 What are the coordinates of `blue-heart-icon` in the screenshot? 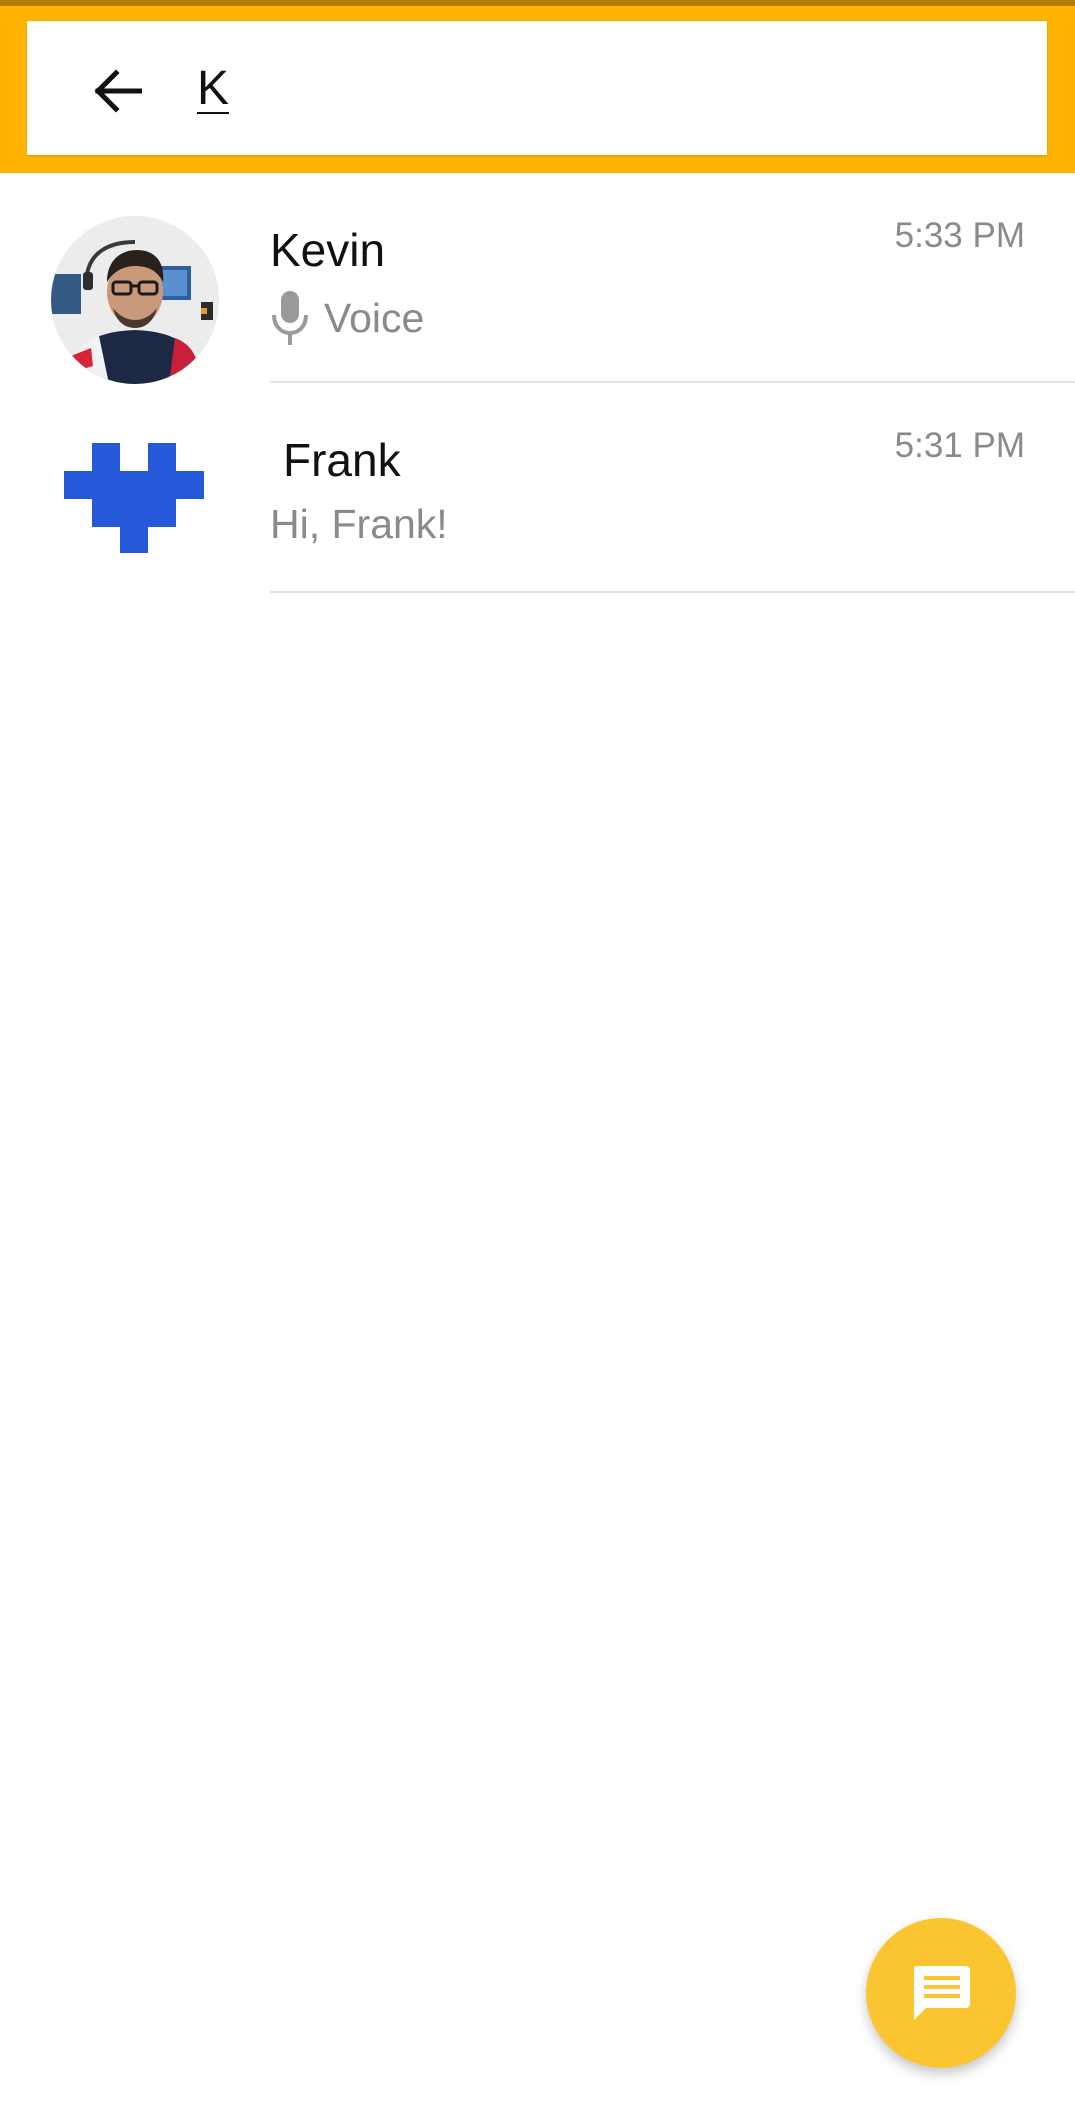 It's located at (134, 498).